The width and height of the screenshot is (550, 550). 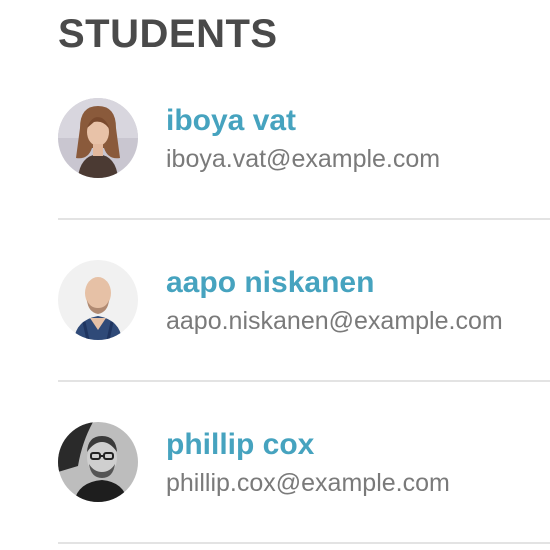 What do you see at coordinates (231, 121) in the screenshot?
I see `student-name-link: iboya vat` at bounding box center [231, 121].